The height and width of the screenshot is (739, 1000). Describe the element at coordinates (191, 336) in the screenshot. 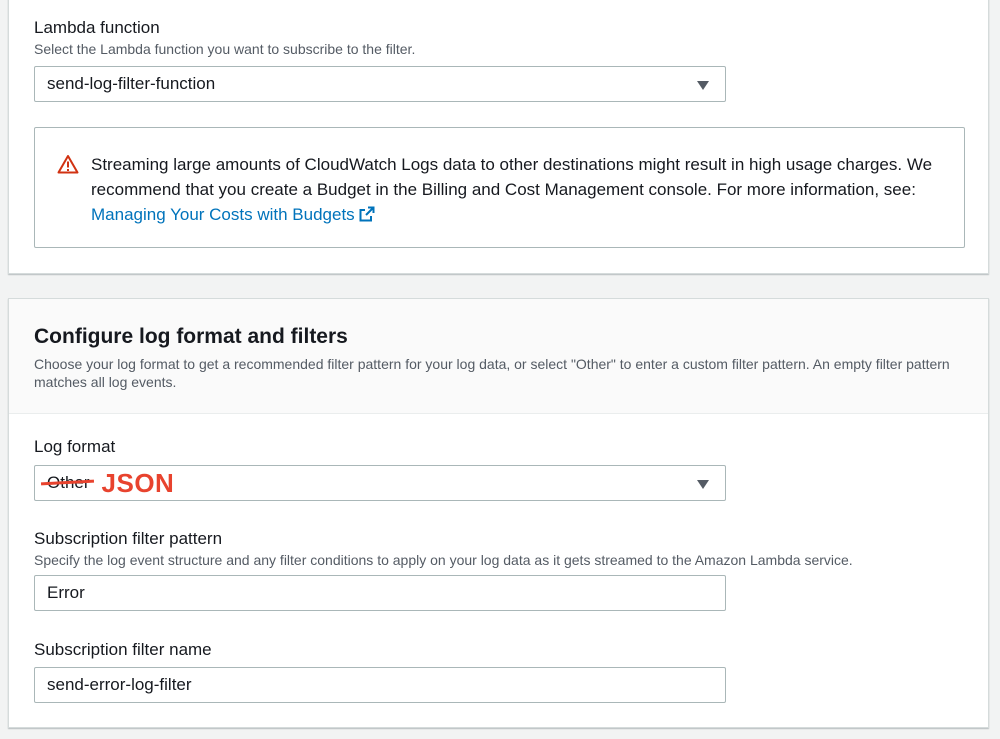

I see `panel-title: Configure log format and filters` at that location.